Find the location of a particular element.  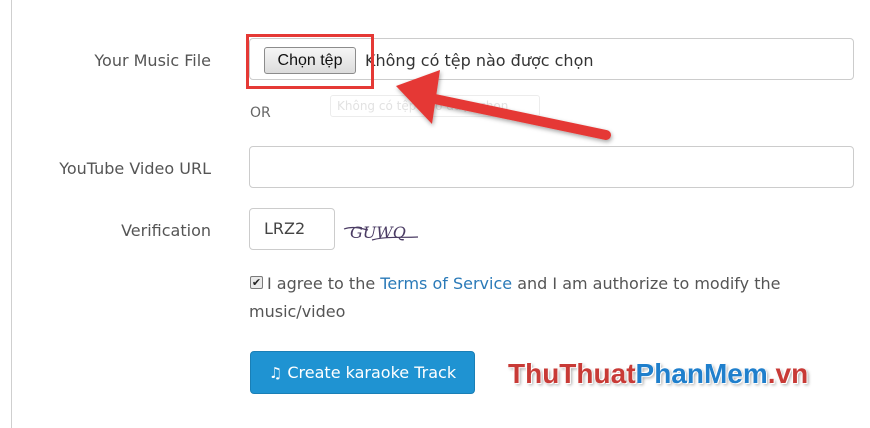

terms-of-service-link: Terms of Service is located at coordinates (446, 283).